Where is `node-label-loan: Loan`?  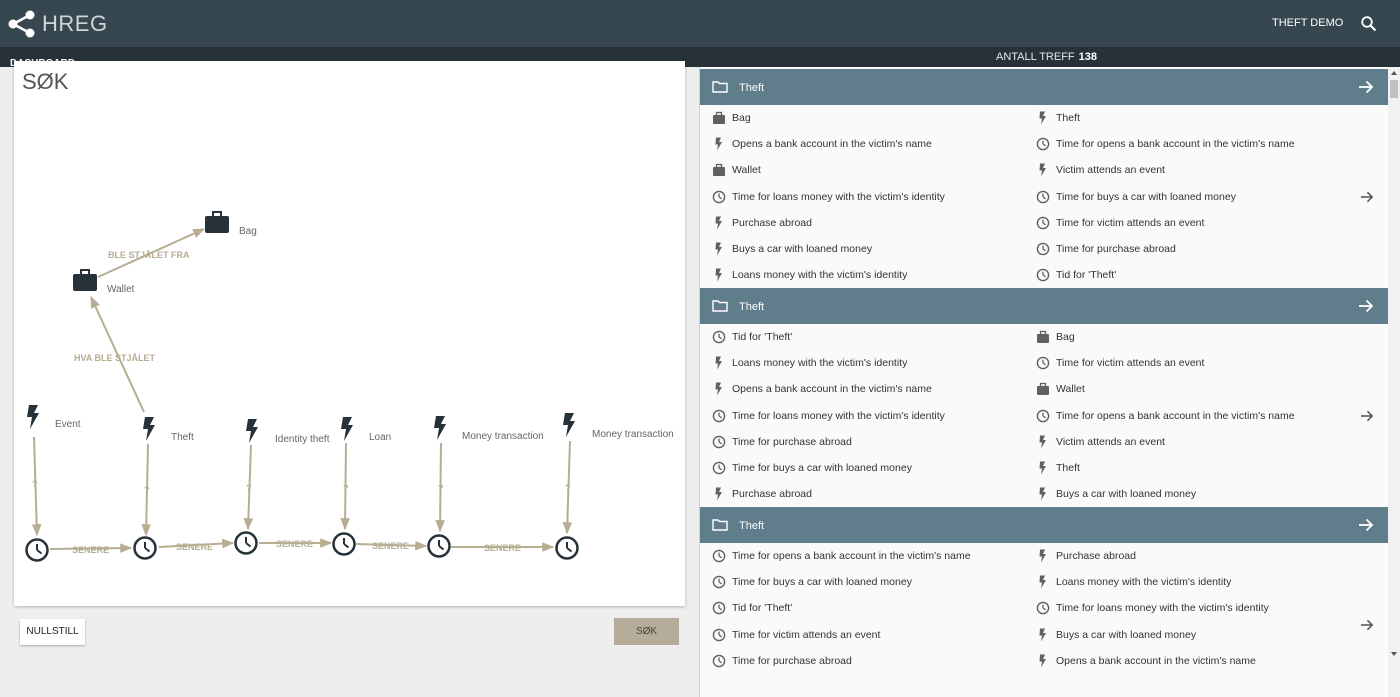 node-label-loan: Loan is located at coordinates (380, 437).